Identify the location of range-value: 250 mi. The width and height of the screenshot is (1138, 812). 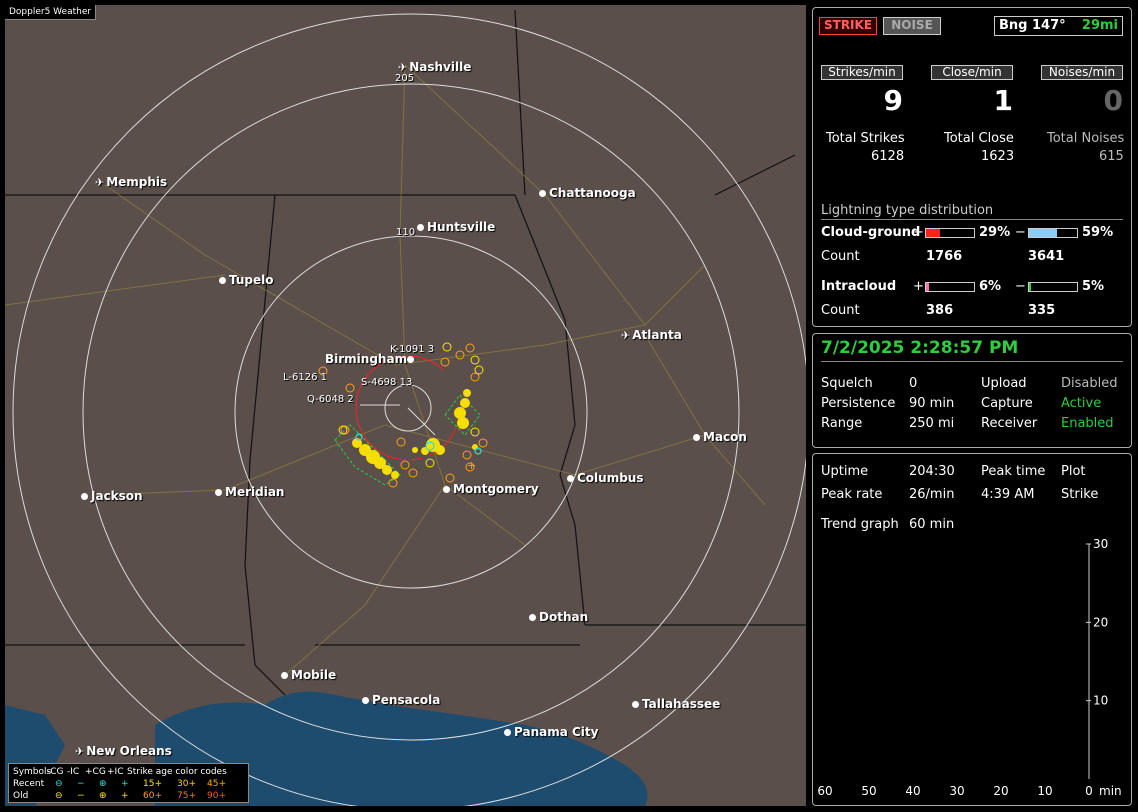
(932, 423).